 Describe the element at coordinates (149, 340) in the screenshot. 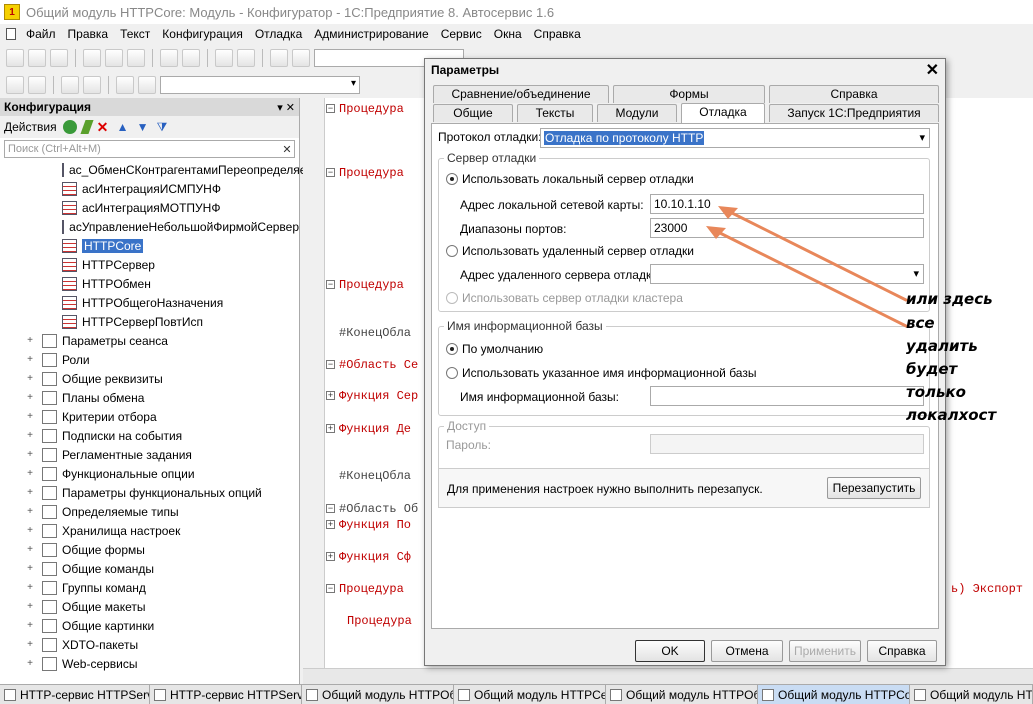

I see `tree-group-session-params: + Параметры сеанса` at that location.